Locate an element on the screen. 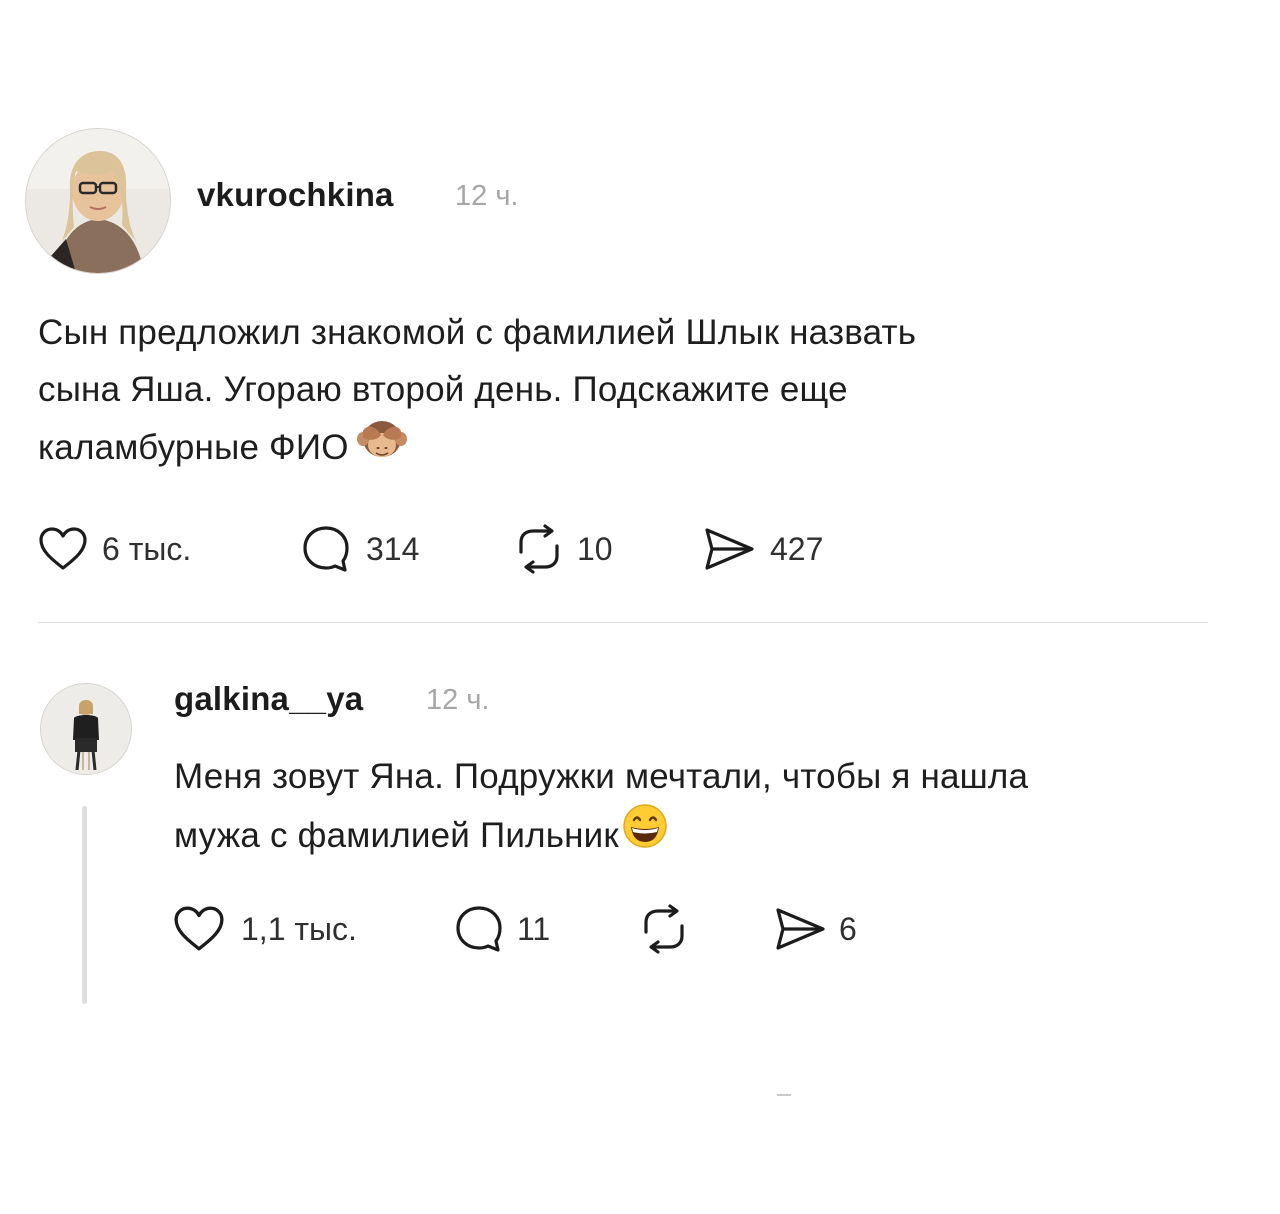 This screenshot has height=1214, width=1280. divider-fragment is located at coordinates (784, 1095).